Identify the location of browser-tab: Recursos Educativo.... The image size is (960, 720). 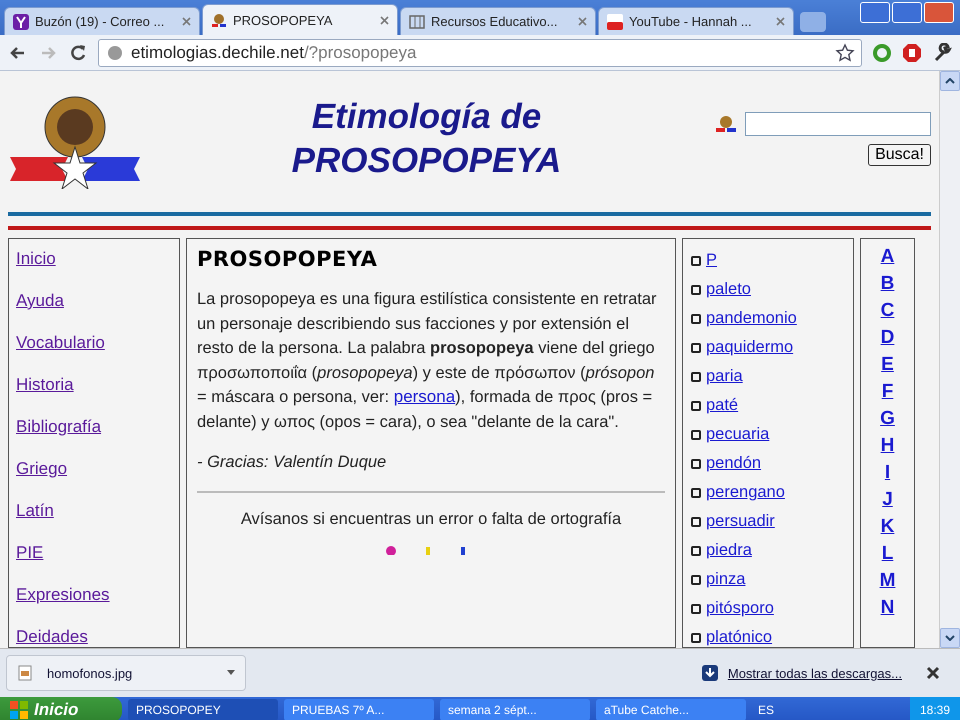
(498, 21).